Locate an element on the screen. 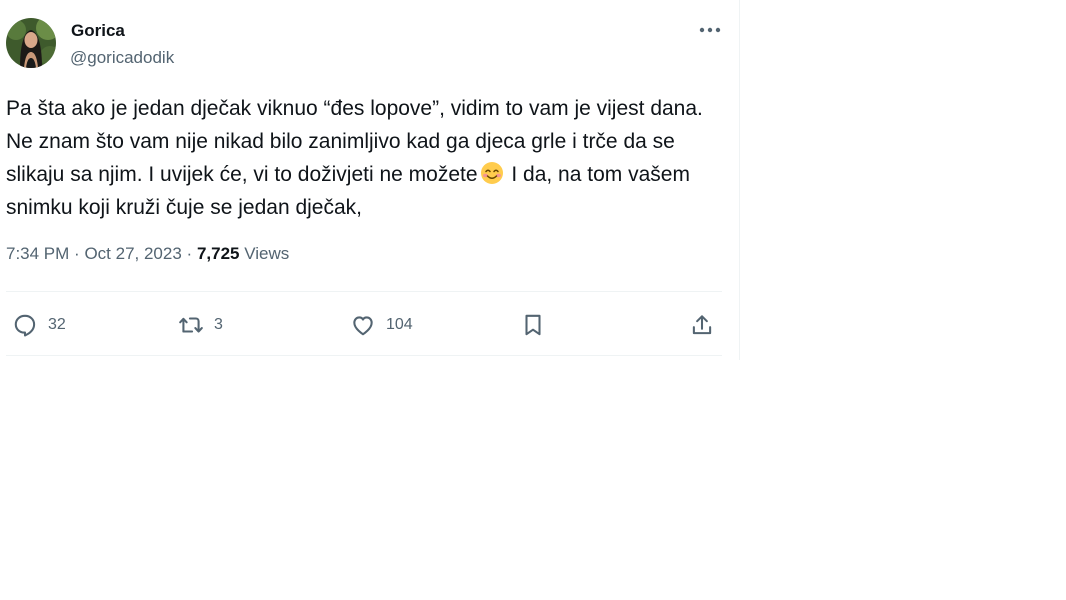 Image resolution: width=1066 pixels, height=600 pixels. avatar-image is located at coordinates (31, 43).